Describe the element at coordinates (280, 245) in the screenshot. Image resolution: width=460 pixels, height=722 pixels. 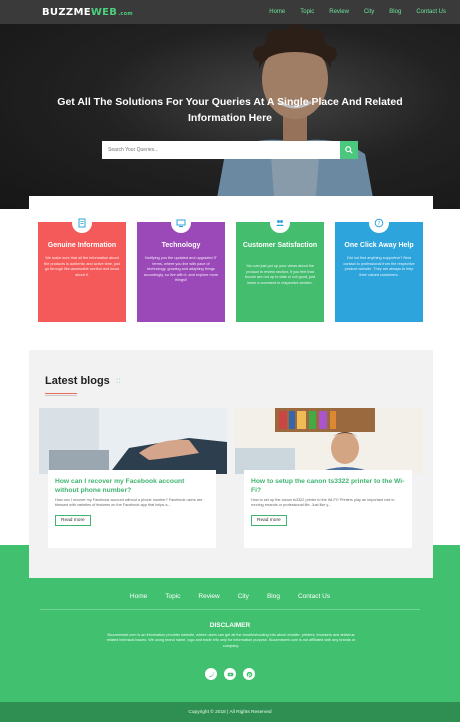
I see `feature-title: Customer Satisfaction` at that location.